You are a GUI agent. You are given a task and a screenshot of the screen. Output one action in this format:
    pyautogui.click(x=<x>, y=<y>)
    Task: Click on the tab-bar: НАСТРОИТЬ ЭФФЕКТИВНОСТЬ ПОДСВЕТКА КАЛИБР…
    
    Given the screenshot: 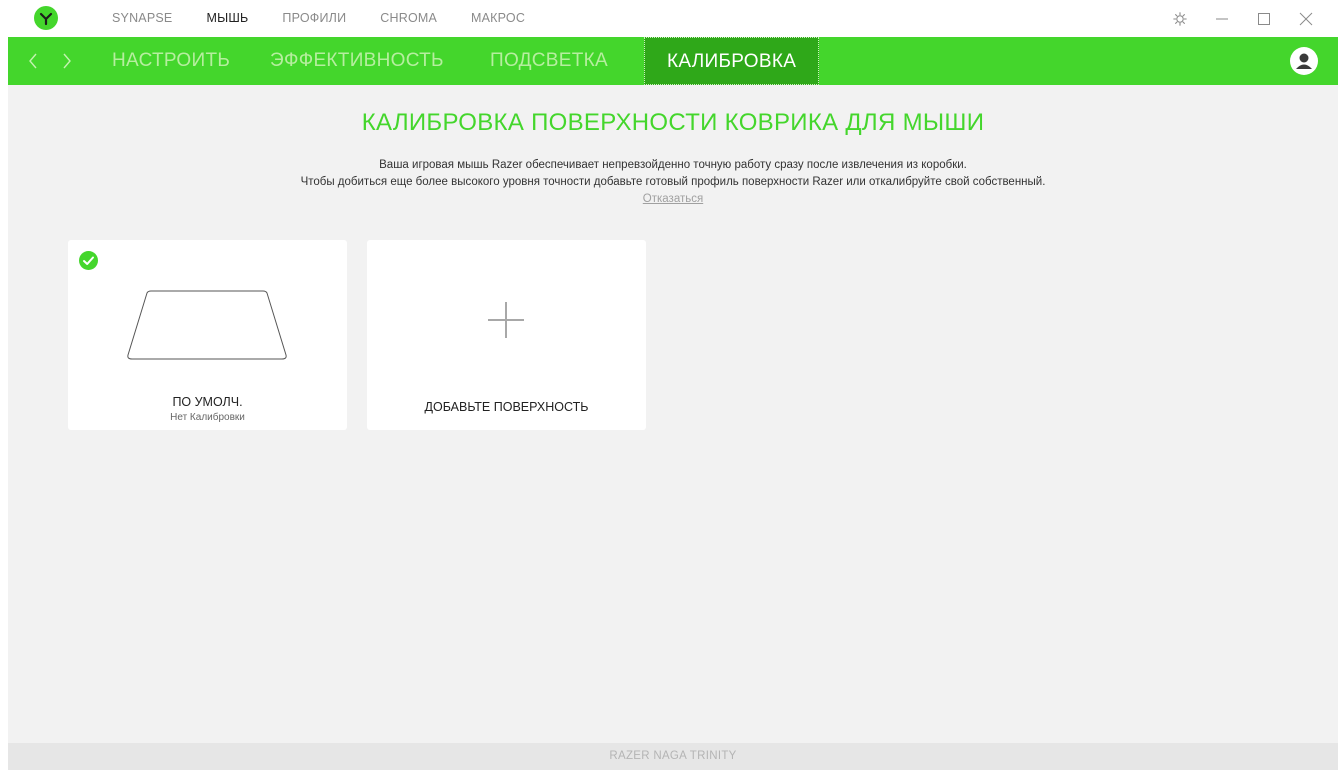 What is the action you would take?
    pyautogui.click(x=673, y=61)
    